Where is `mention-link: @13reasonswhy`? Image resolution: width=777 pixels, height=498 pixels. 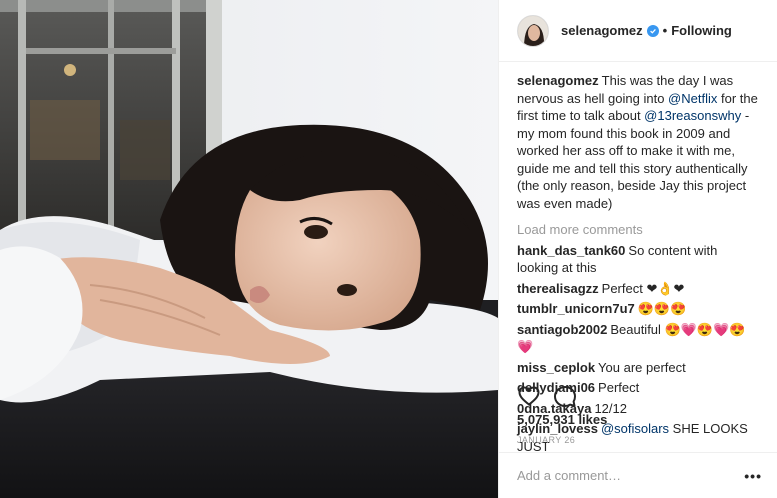
mention-link: @13reasonswhy is located at coordinates (692, 115).